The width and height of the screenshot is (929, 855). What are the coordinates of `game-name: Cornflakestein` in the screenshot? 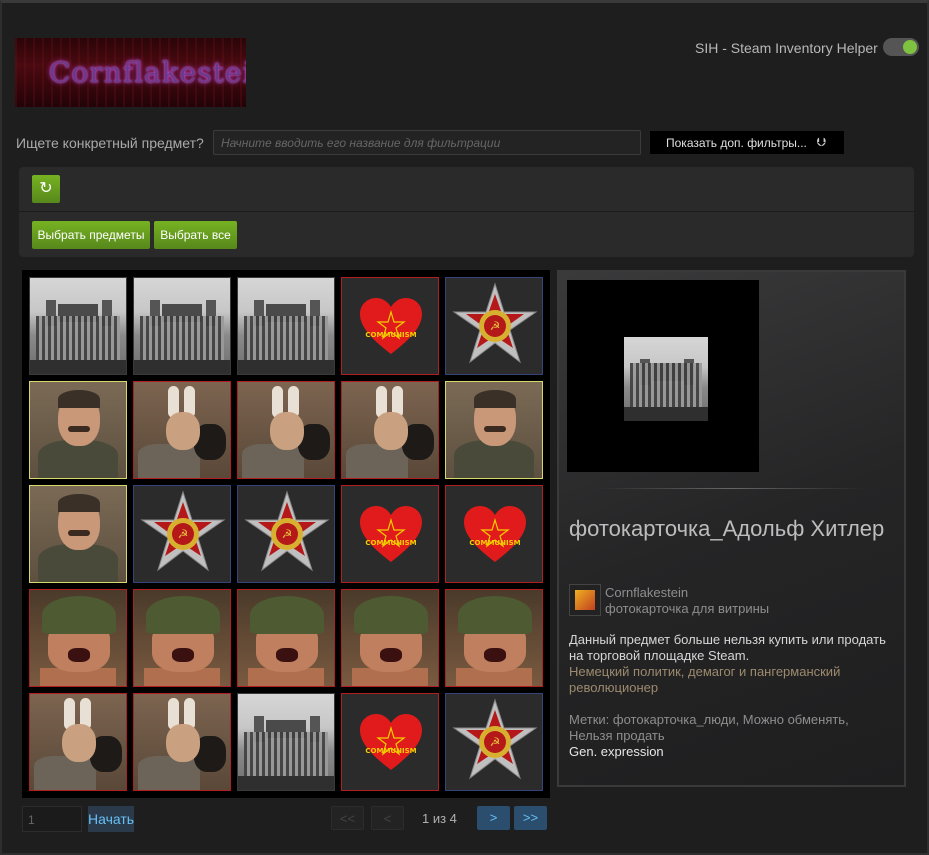 It's located at (647, 592).